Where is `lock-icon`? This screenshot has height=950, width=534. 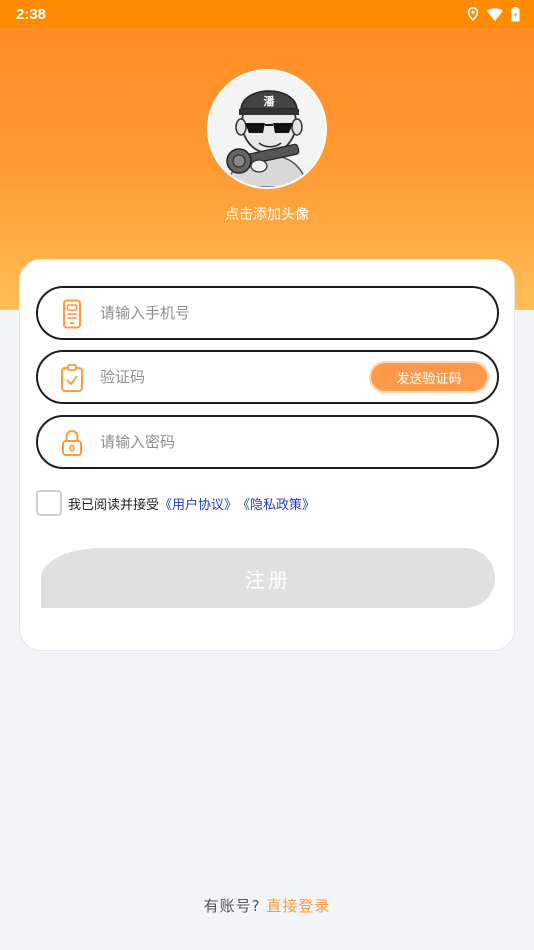 lock-icon is located at coordinates (72, 442).